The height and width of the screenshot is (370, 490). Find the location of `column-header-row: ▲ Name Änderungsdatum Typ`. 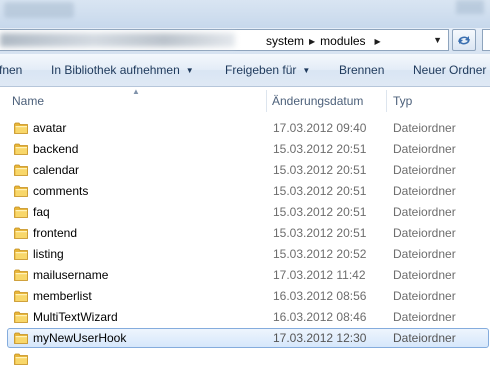

column-header-row: ▲ Name Änderungsdatum Typ is located at coordinates (245, 100).